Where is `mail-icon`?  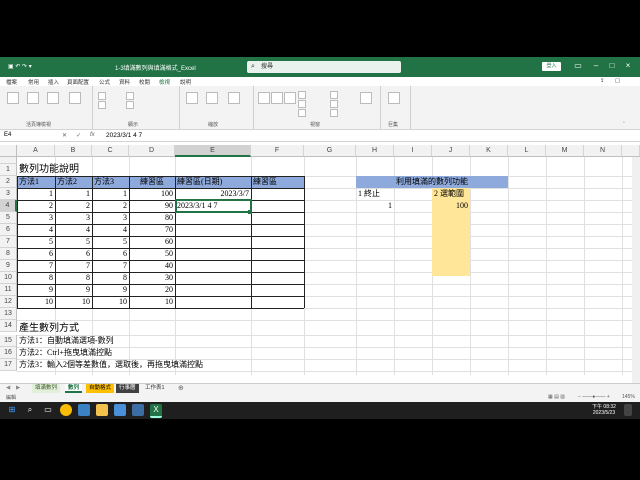
mail-icon is located at coordinates (138, 410).